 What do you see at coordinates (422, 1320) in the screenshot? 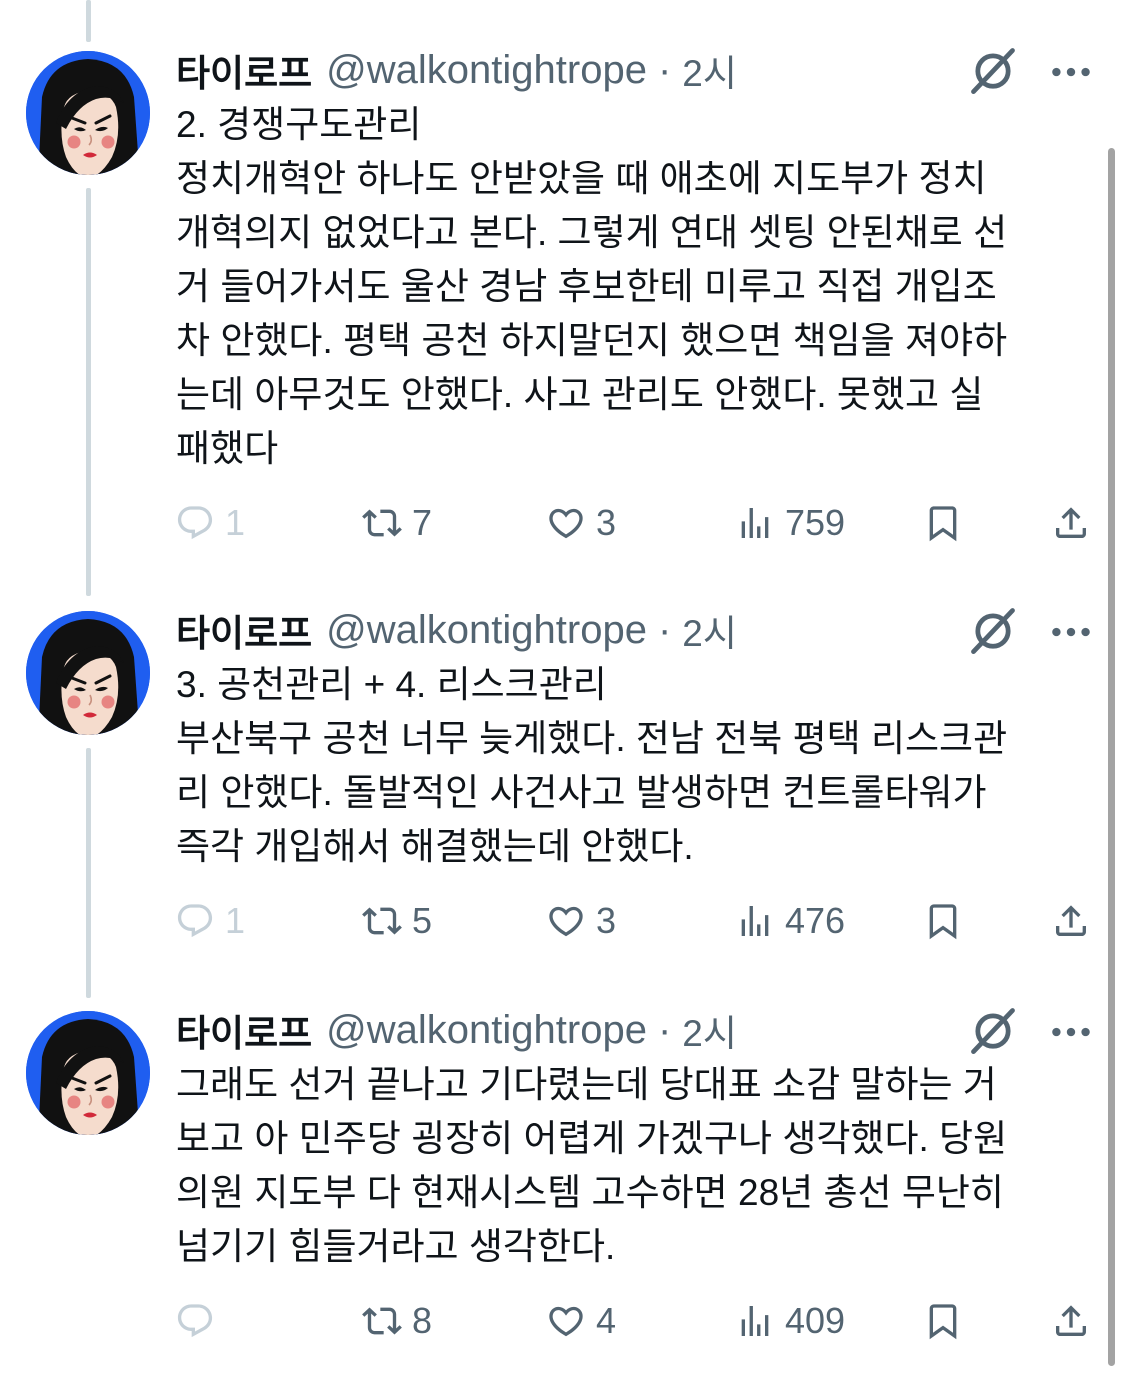
I see `repost-count: 8` at bounding box center [422, 1320].